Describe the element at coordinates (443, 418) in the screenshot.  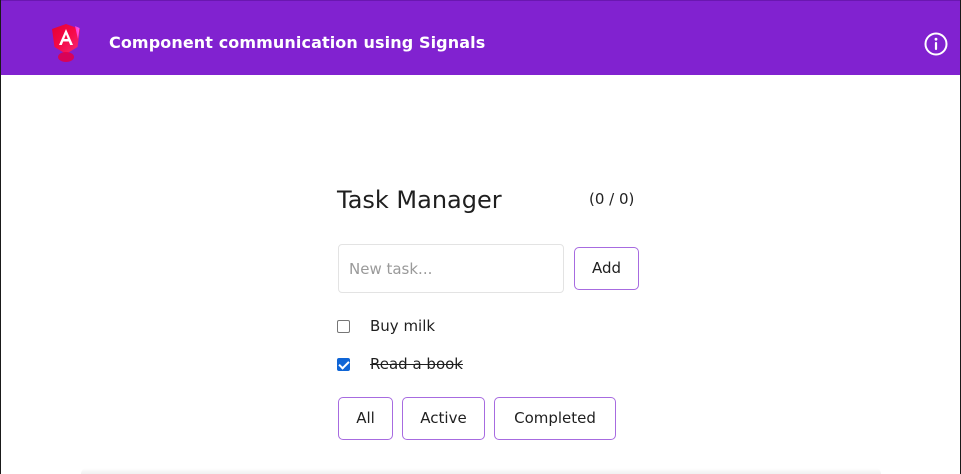
I see `filter-active-button: Active` at that location.